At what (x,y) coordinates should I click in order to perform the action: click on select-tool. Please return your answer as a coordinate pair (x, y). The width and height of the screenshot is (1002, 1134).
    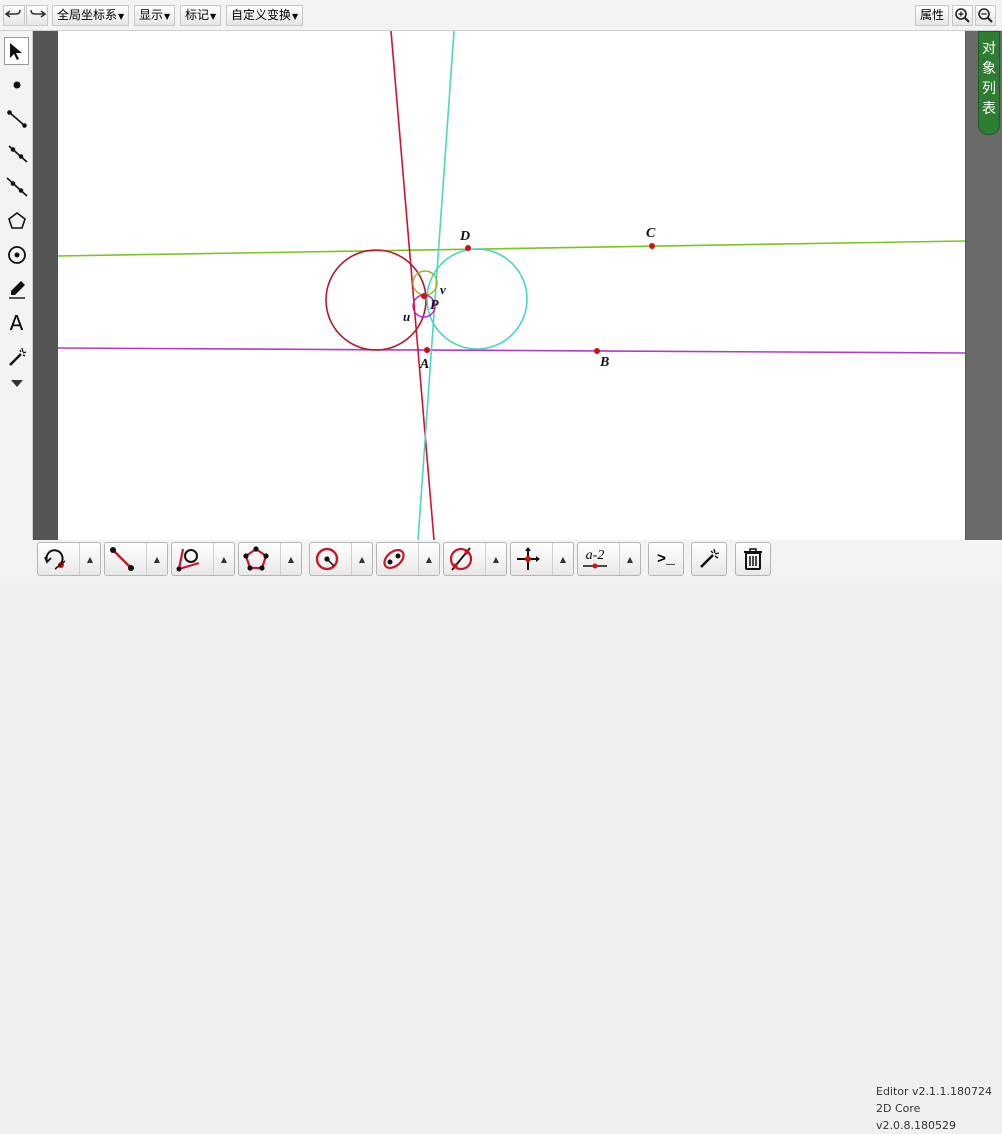
    Looking at the image, I should click on (16, 51).